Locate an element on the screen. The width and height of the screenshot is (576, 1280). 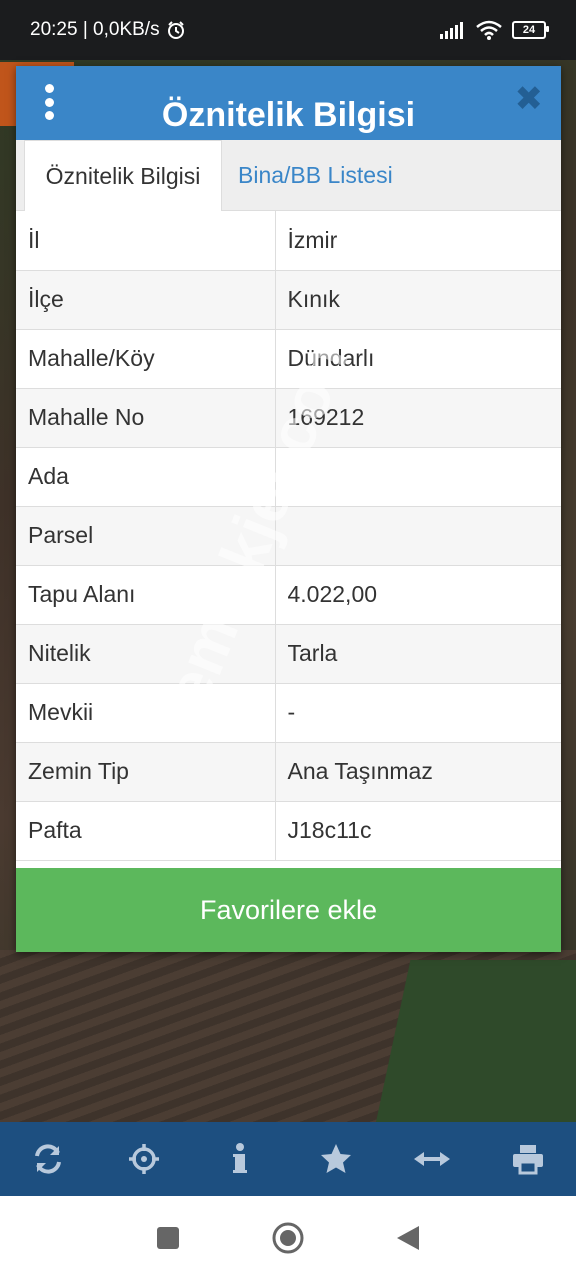
home-icon is located at coordinates (288, 1238).